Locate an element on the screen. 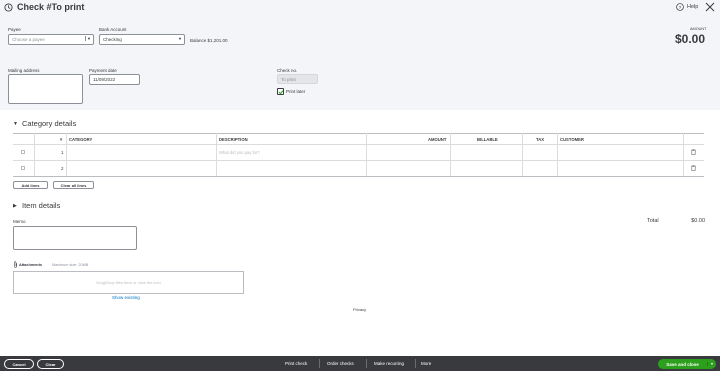 The width and height of the screenshot is (720, 371). item-expand-icon: ▶ is located at coordinates (15, 206).